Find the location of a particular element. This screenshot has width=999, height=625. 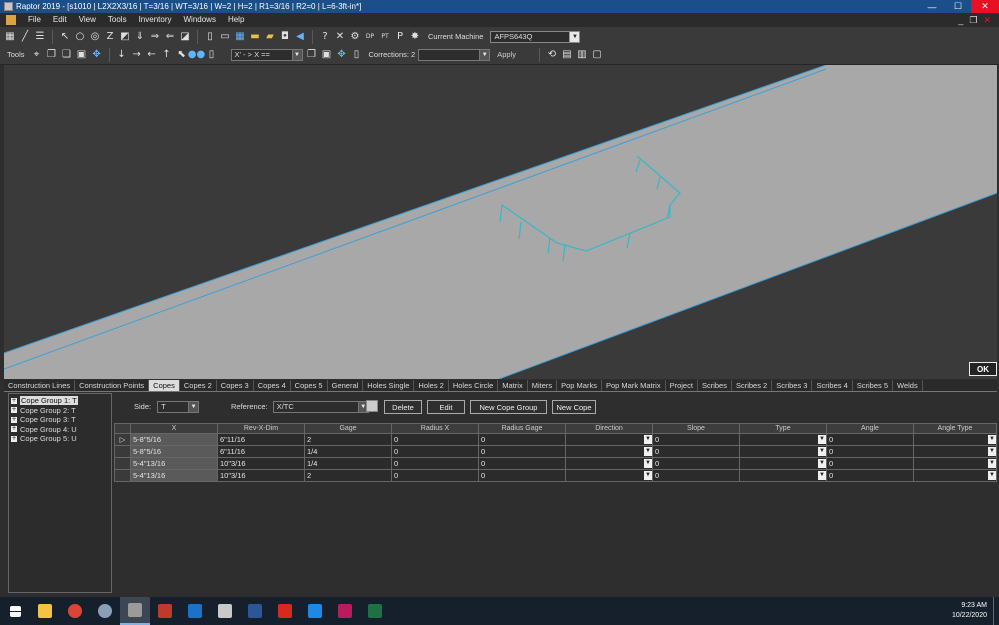

taskbar-app-calculator is located at coordinates (225, 611).